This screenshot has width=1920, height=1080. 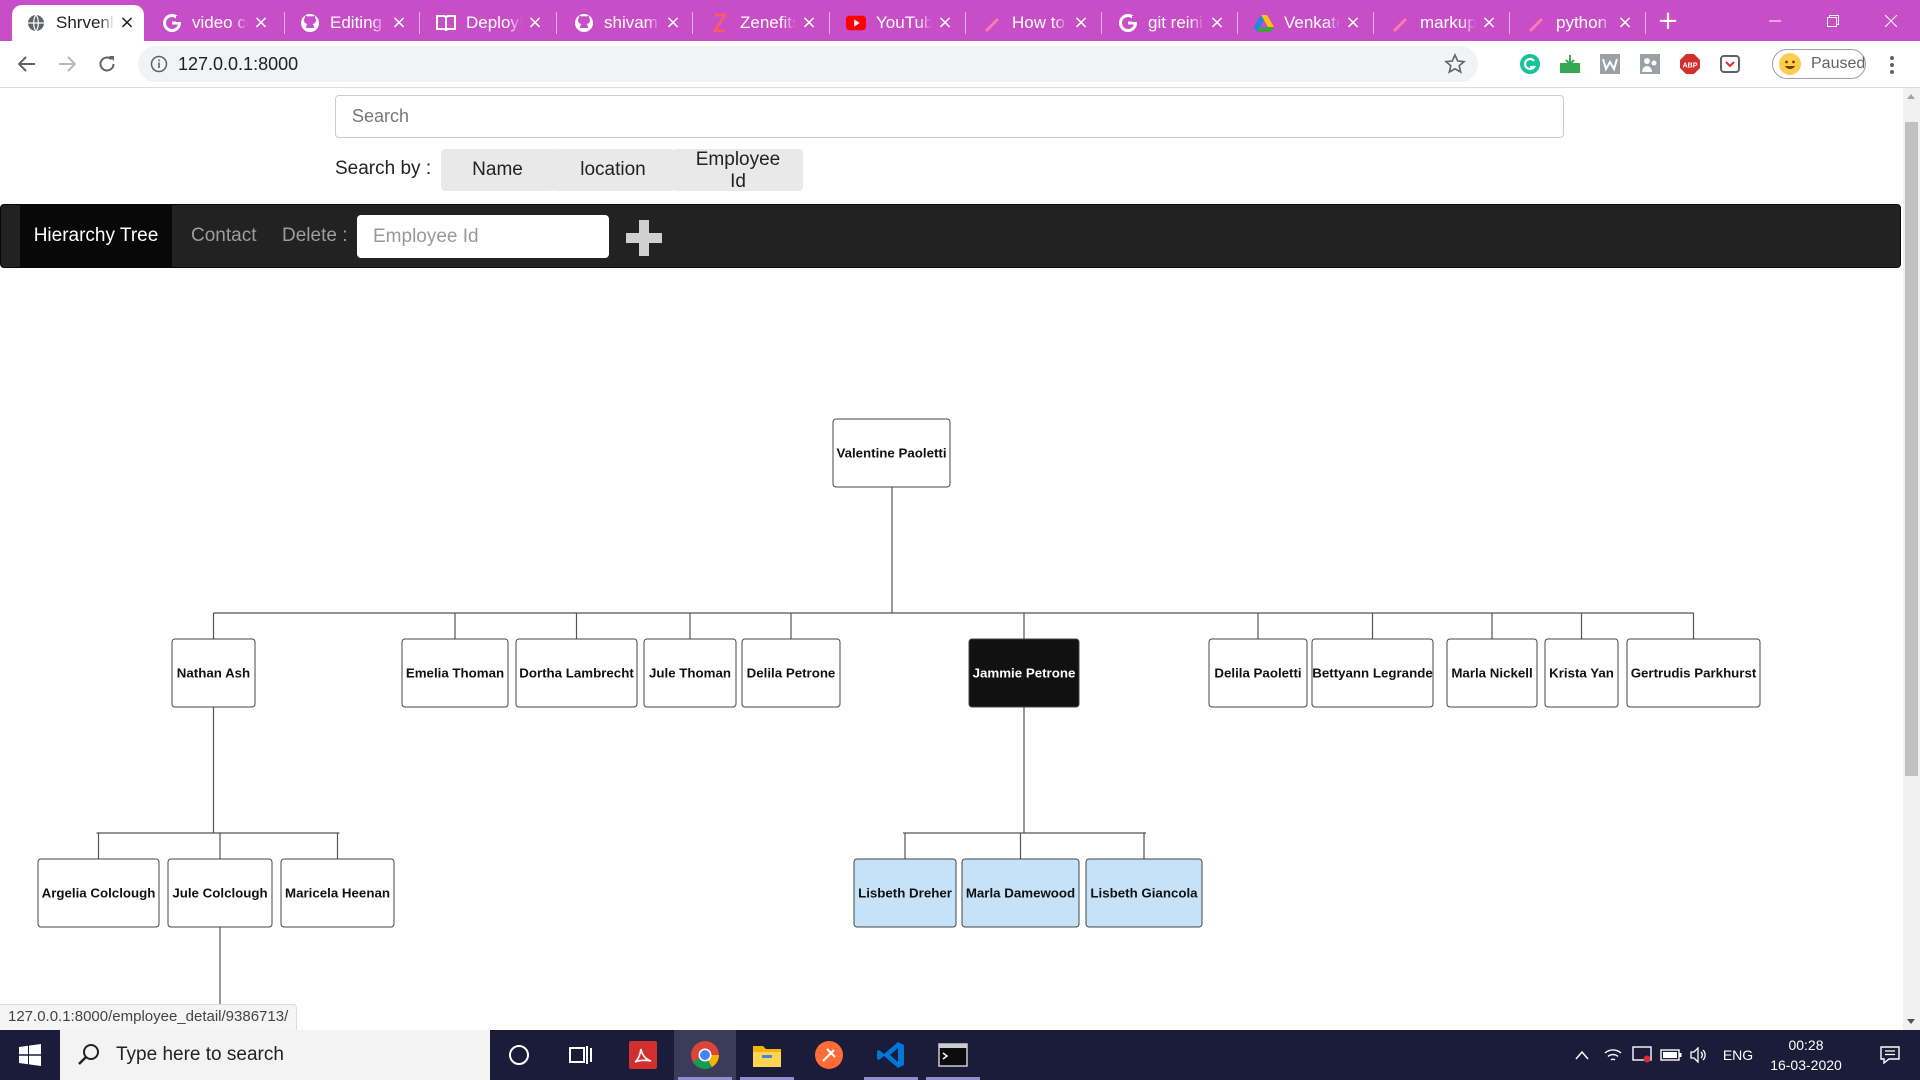 What do you see at coordinates (720, 23) in the screenshot?
I see `zenefits-icon` at bounding box center [720, 23].